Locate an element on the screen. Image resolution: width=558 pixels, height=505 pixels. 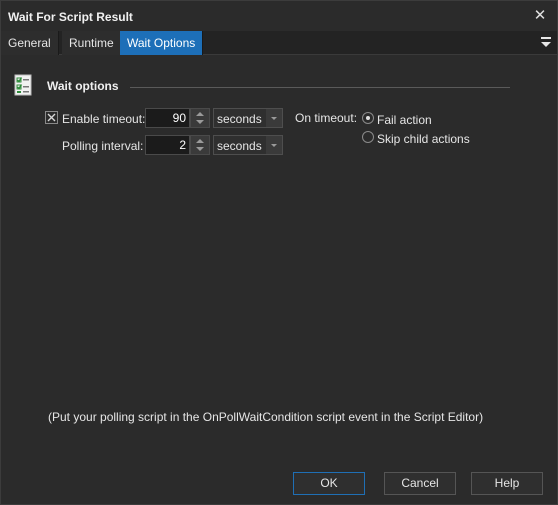
check-x-icon is located at coordinates (51, 117).